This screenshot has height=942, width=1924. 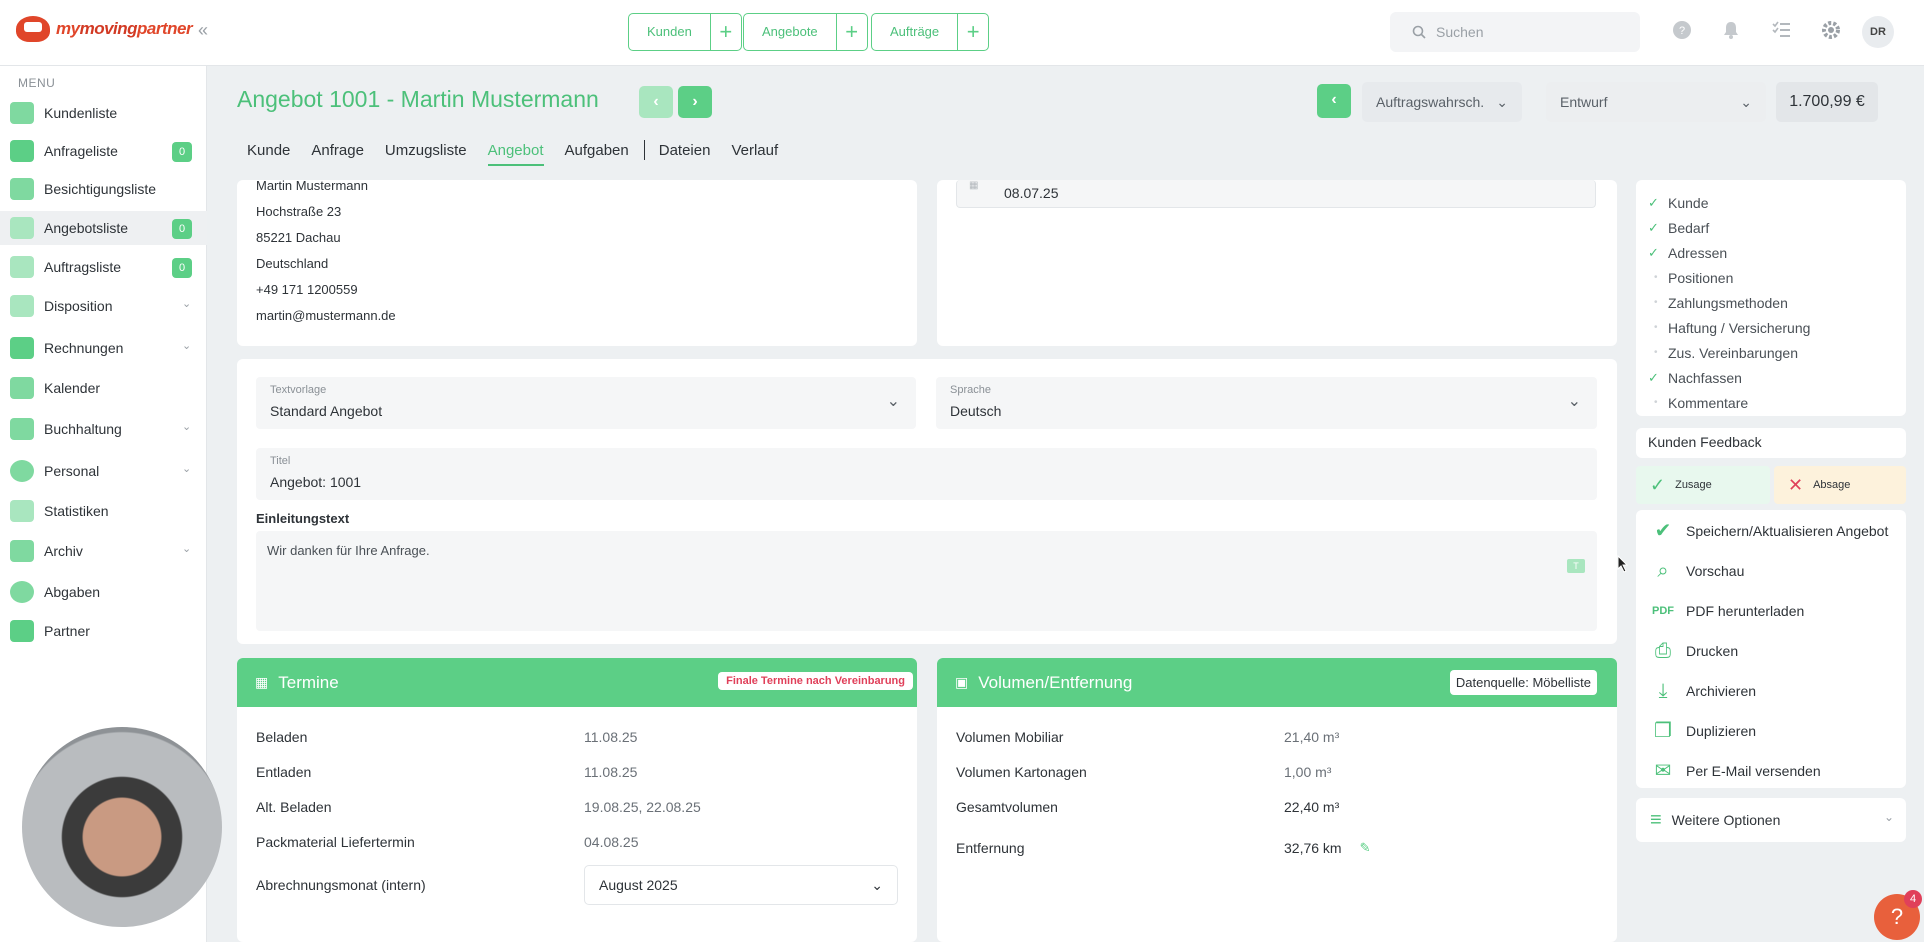 I want to click on next-button: ›, so click(x=695, y=102).